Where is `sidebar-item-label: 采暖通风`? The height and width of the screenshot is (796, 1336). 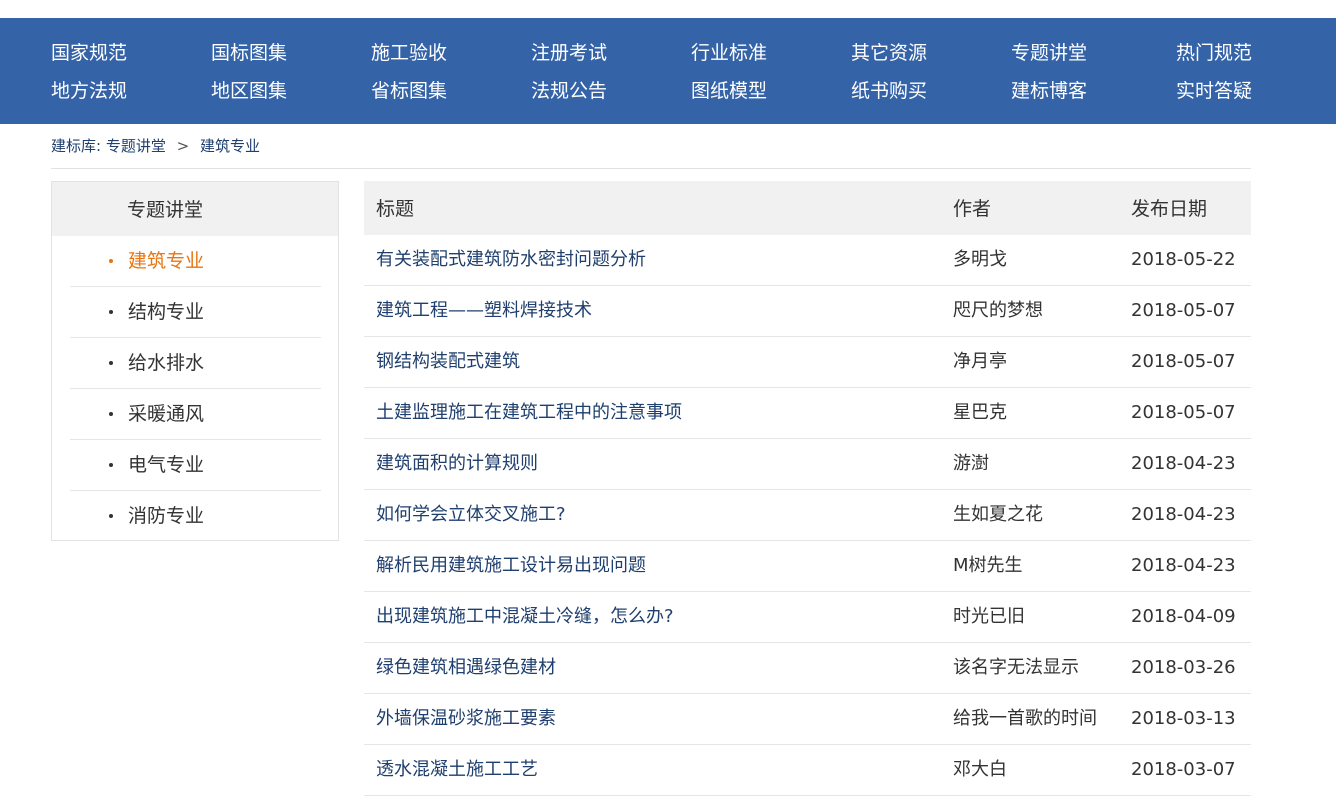
sidebar-item-label: 采暖通风 is located at coordinates (166, 414).